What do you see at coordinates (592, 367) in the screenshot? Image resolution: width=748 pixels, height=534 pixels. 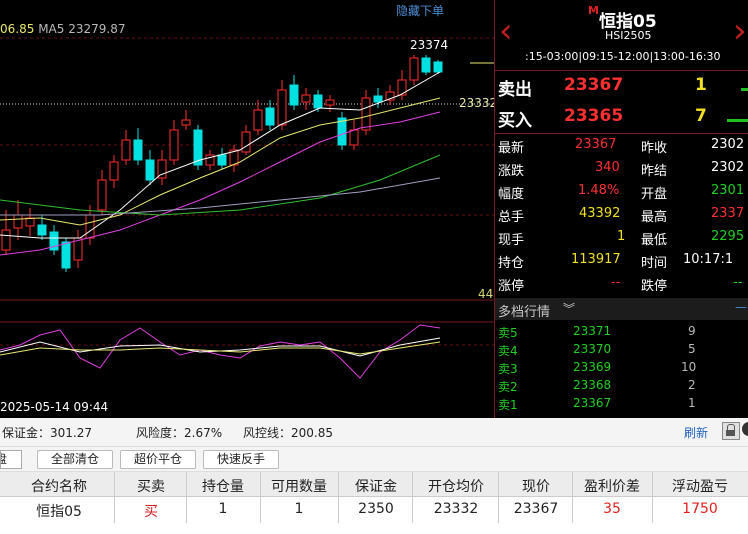 I see `depth-price: 23369` at bounding box center [592, 367].